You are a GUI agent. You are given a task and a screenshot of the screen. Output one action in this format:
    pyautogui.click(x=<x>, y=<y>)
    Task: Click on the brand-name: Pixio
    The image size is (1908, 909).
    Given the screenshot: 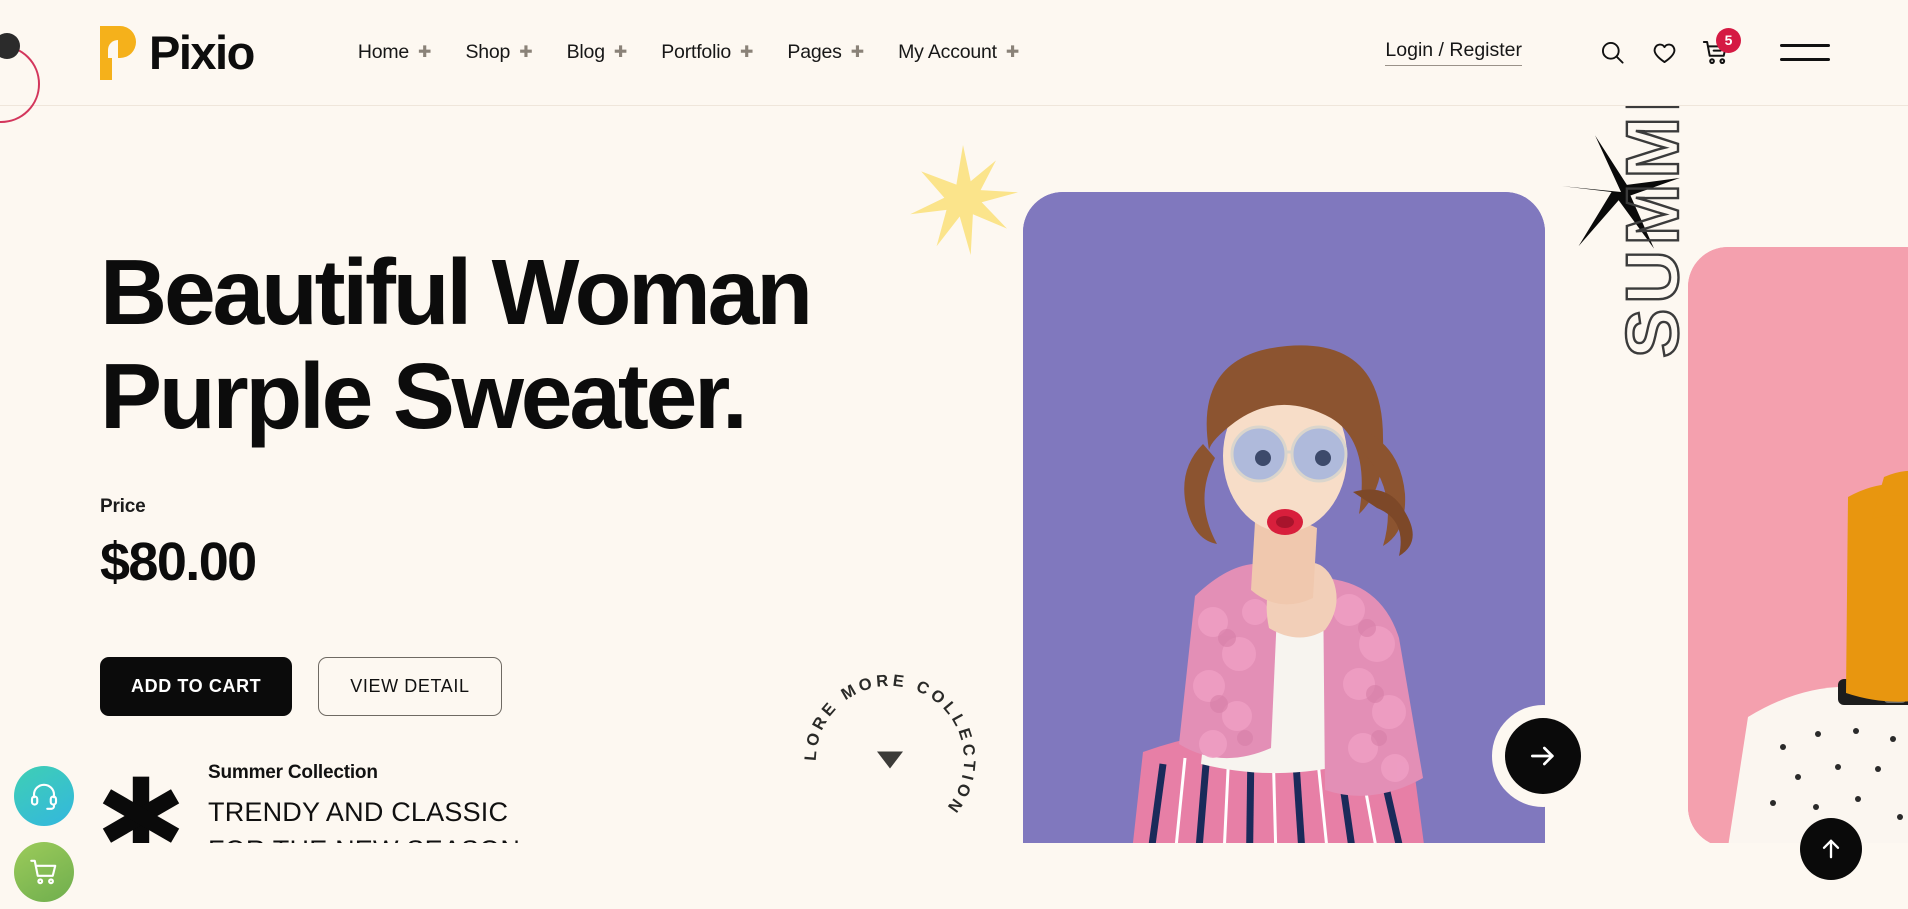 What is the action you would take?
    pyautogui.click(x=202, y=52)
    